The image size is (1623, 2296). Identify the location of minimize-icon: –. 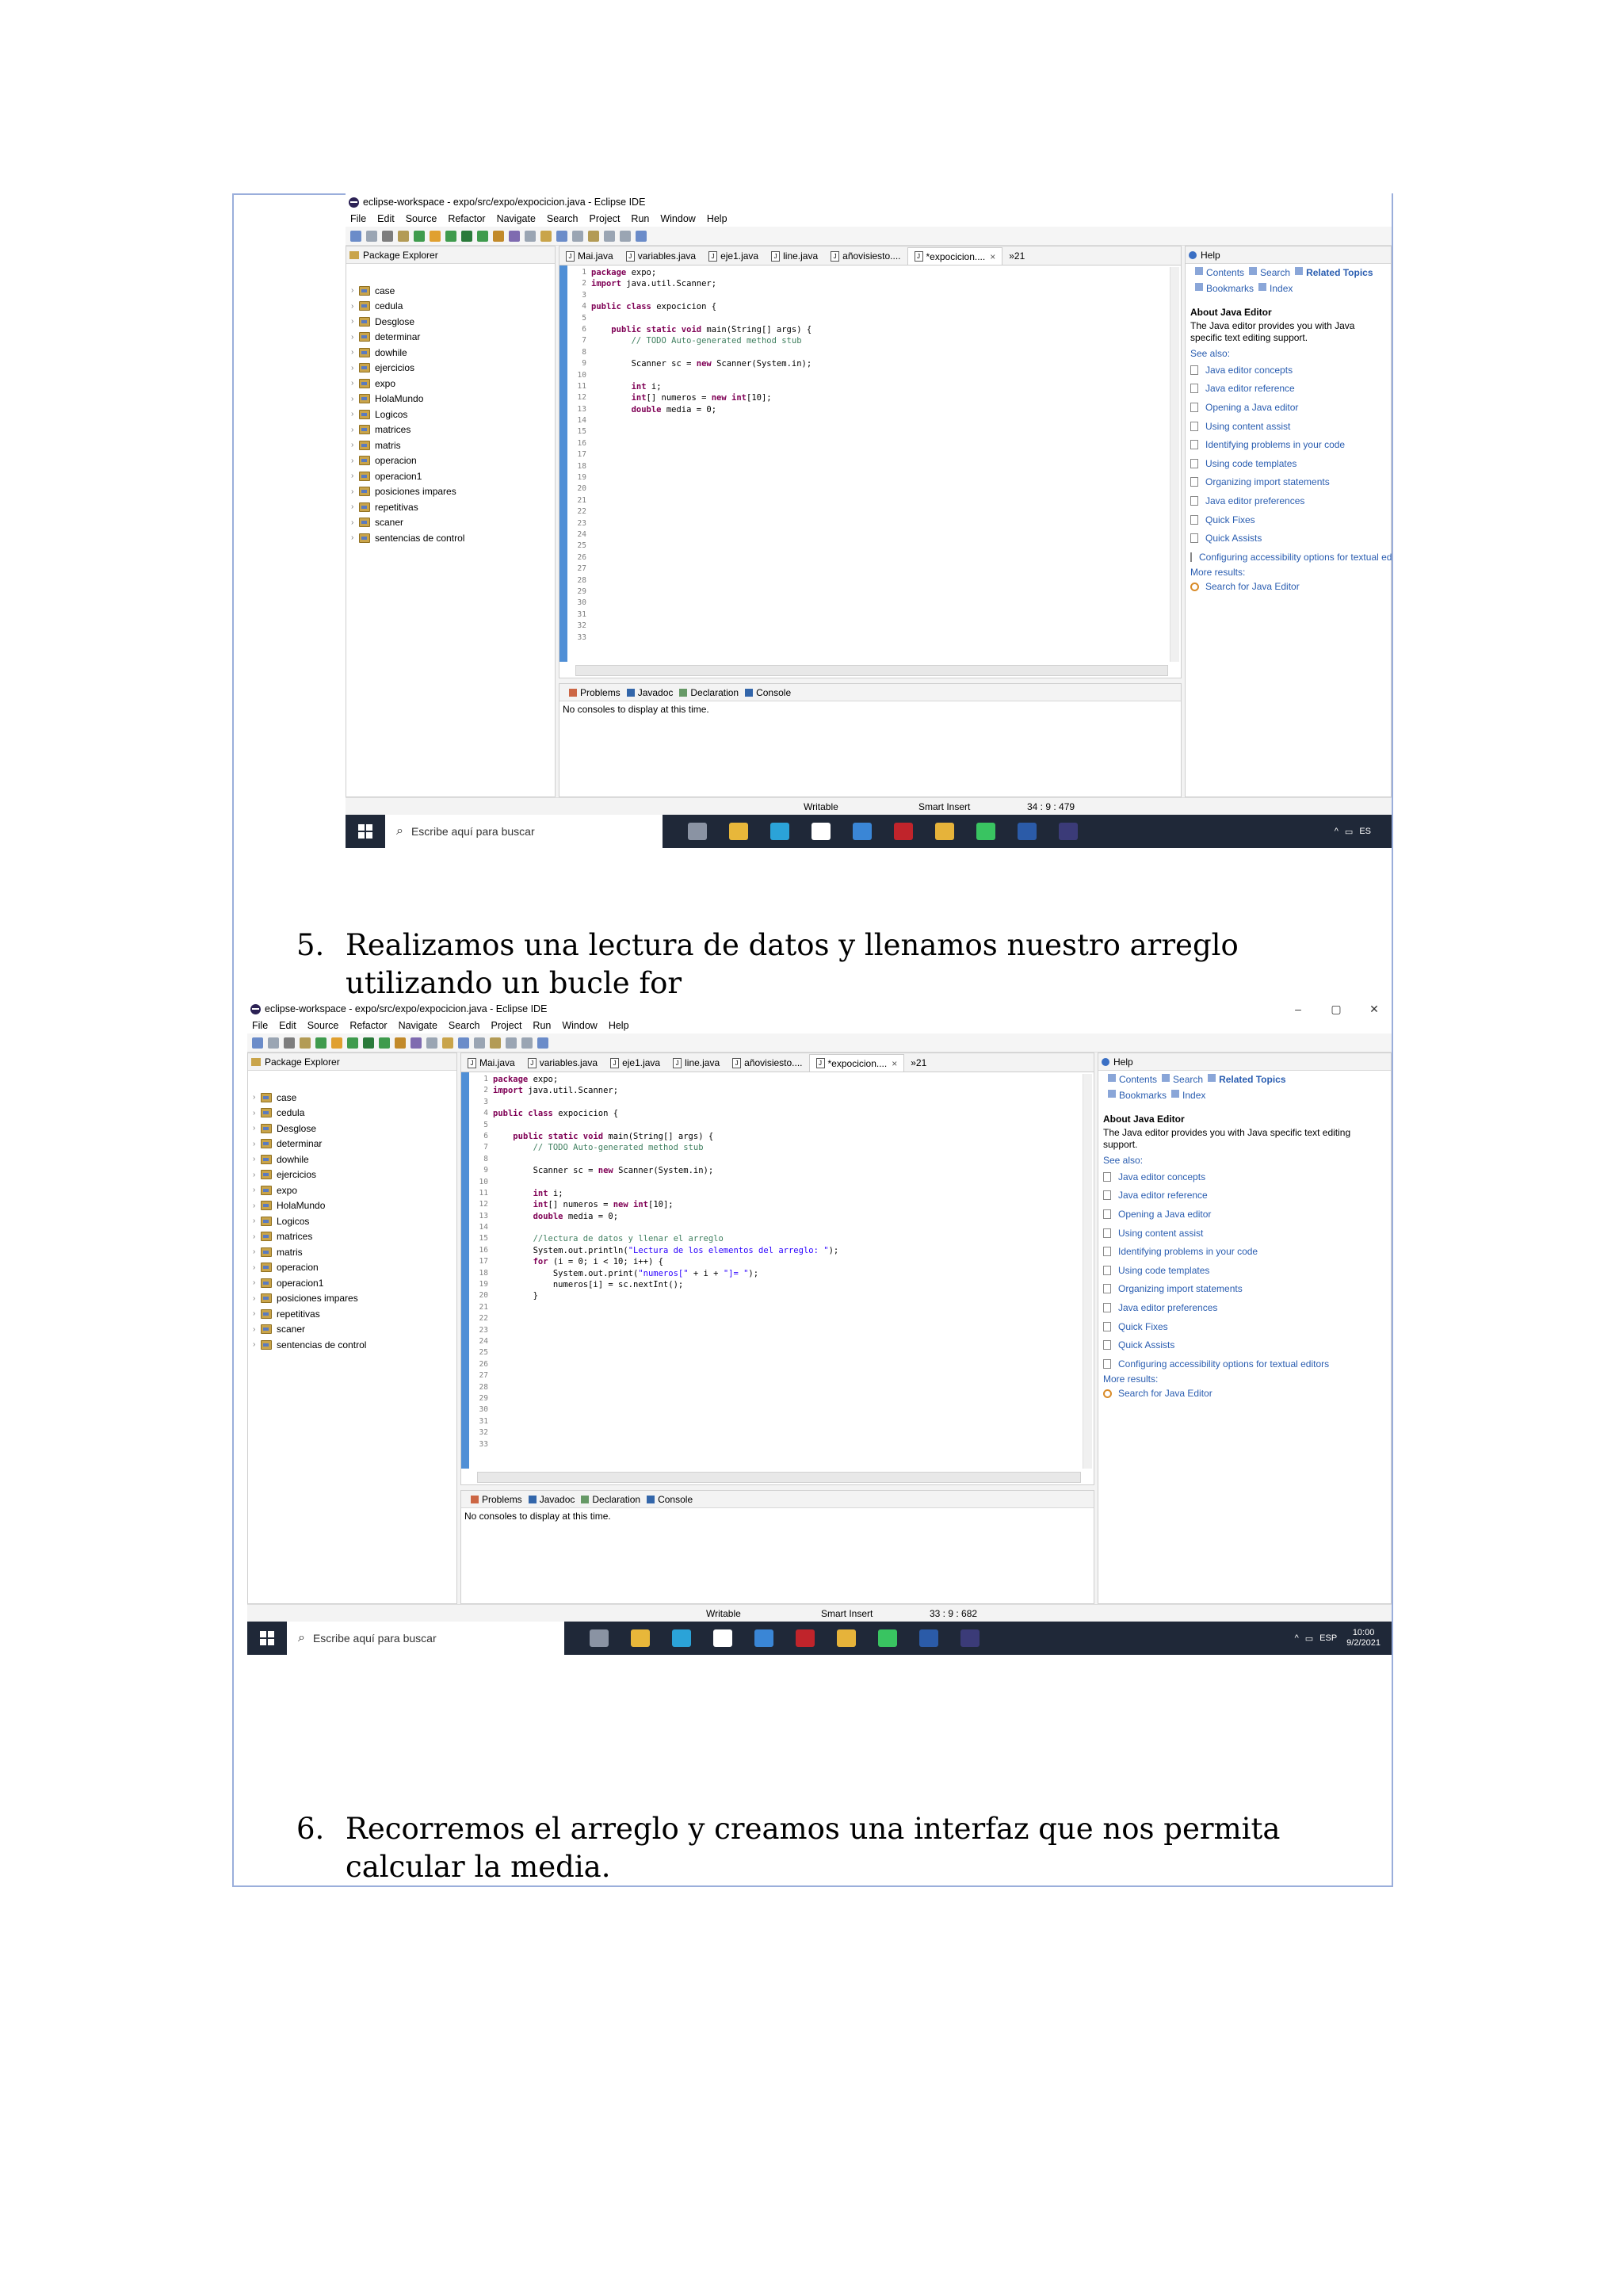
(1298, 1009).